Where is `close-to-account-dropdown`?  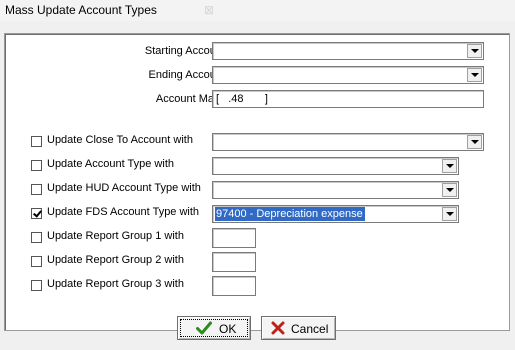 close-to-account-dropdown is located at coordinates (348, 142).